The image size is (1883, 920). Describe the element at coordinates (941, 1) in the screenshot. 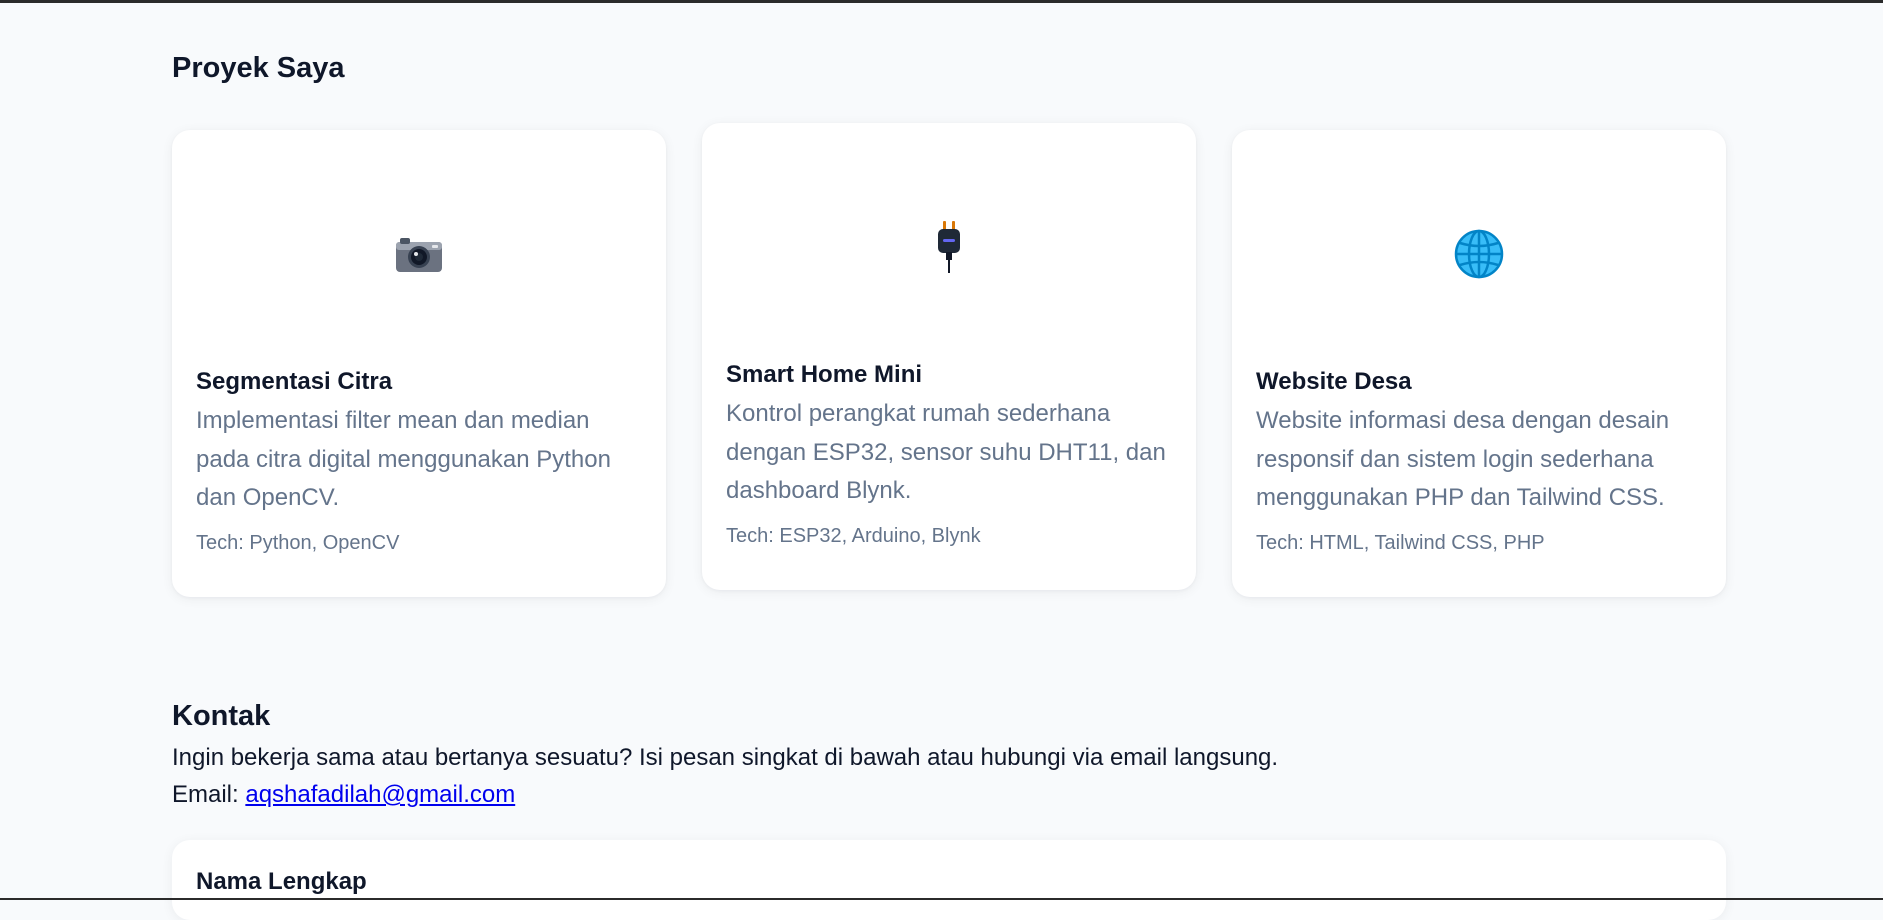

I see `window-top-border` at that location.